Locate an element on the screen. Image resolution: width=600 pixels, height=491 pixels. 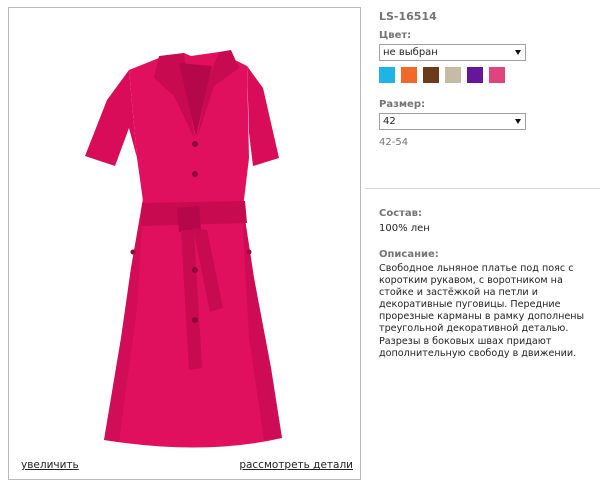
view-details-link: рассмотреть детали is located at coordinates (296, 465).